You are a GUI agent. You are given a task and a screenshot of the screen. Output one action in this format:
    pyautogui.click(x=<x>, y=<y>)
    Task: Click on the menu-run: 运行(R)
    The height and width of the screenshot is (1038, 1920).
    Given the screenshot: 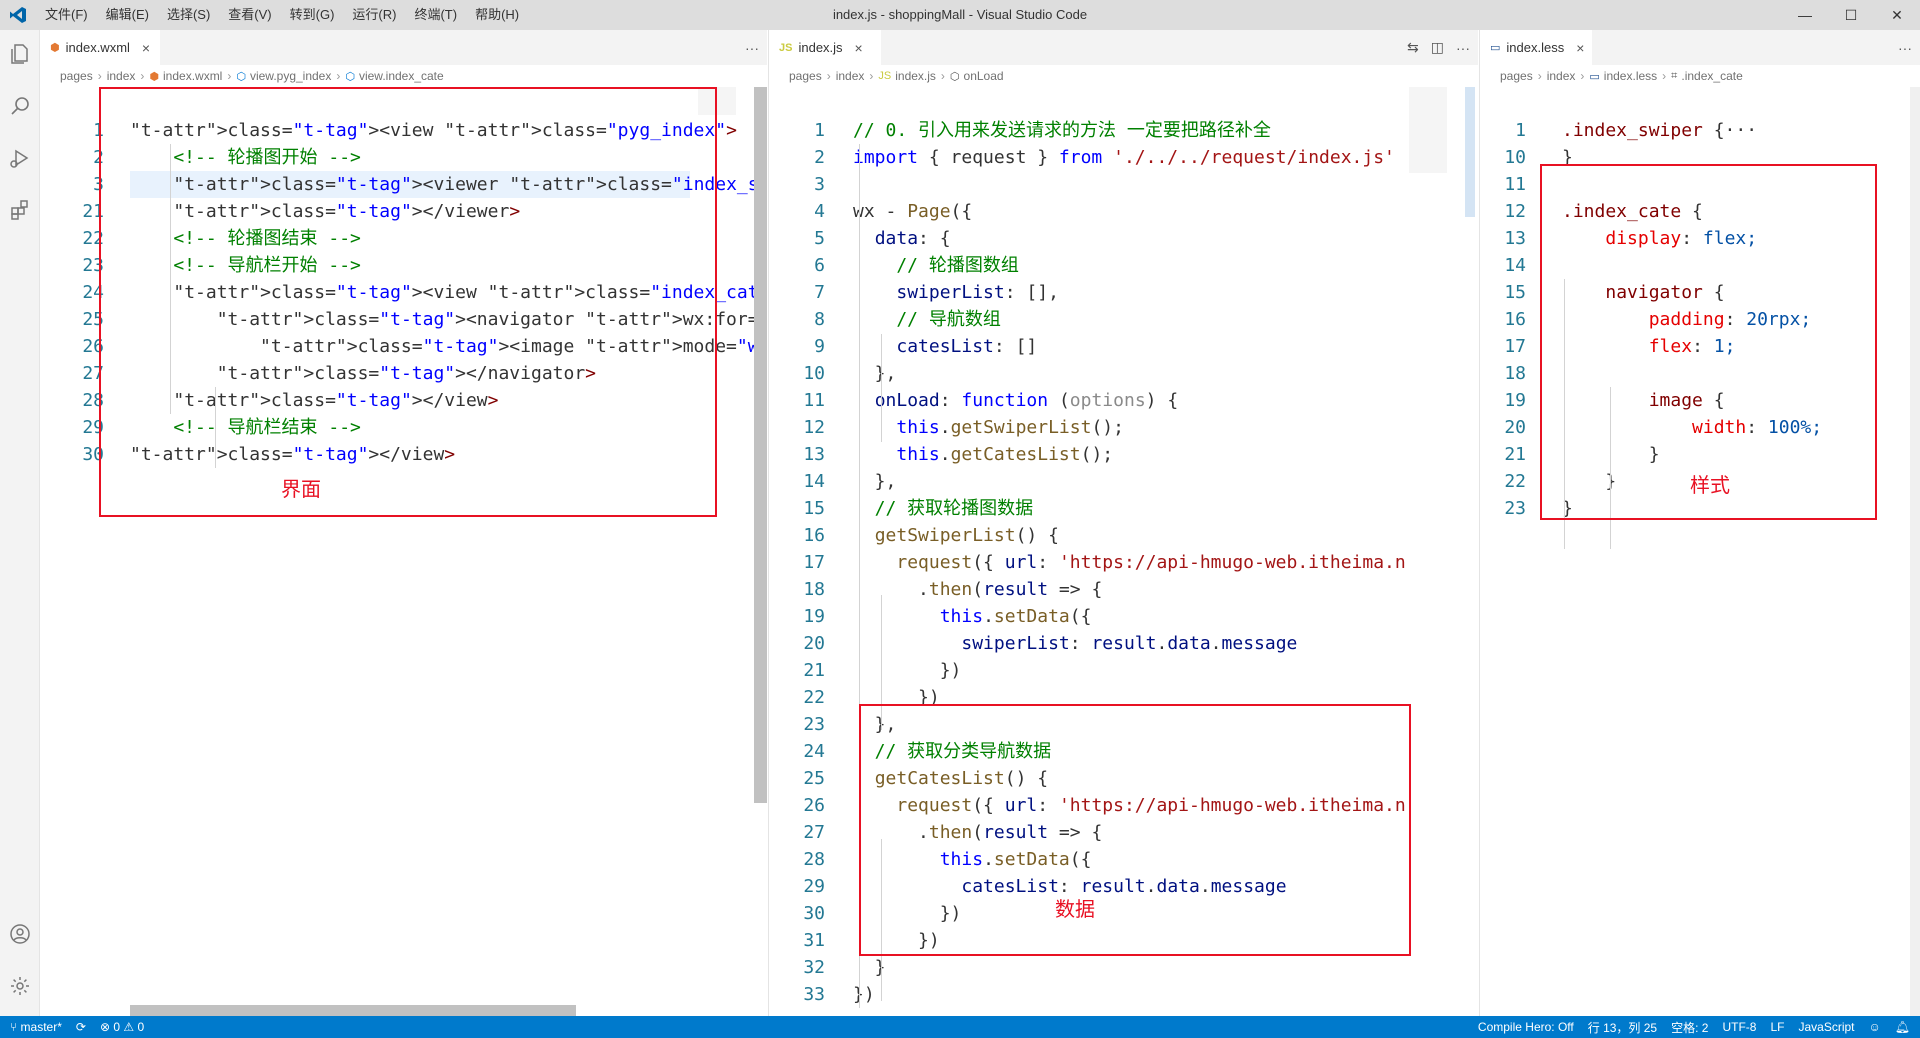 What is the action you would take?
    pyautogui.click(x=374, y=15)
    